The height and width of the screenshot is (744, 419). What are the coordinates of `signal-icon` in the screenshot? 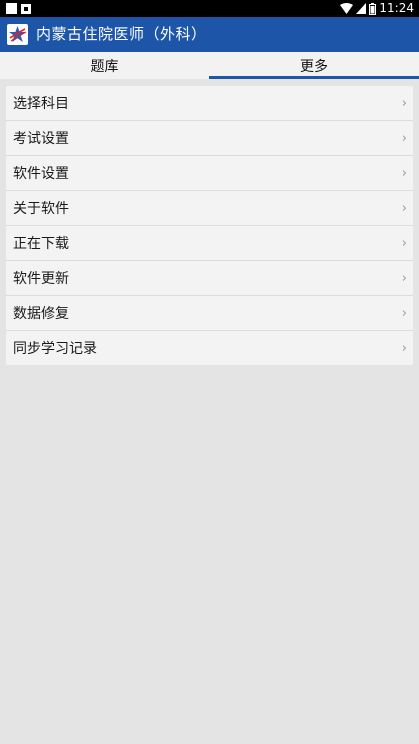 It's located at (361, 8).